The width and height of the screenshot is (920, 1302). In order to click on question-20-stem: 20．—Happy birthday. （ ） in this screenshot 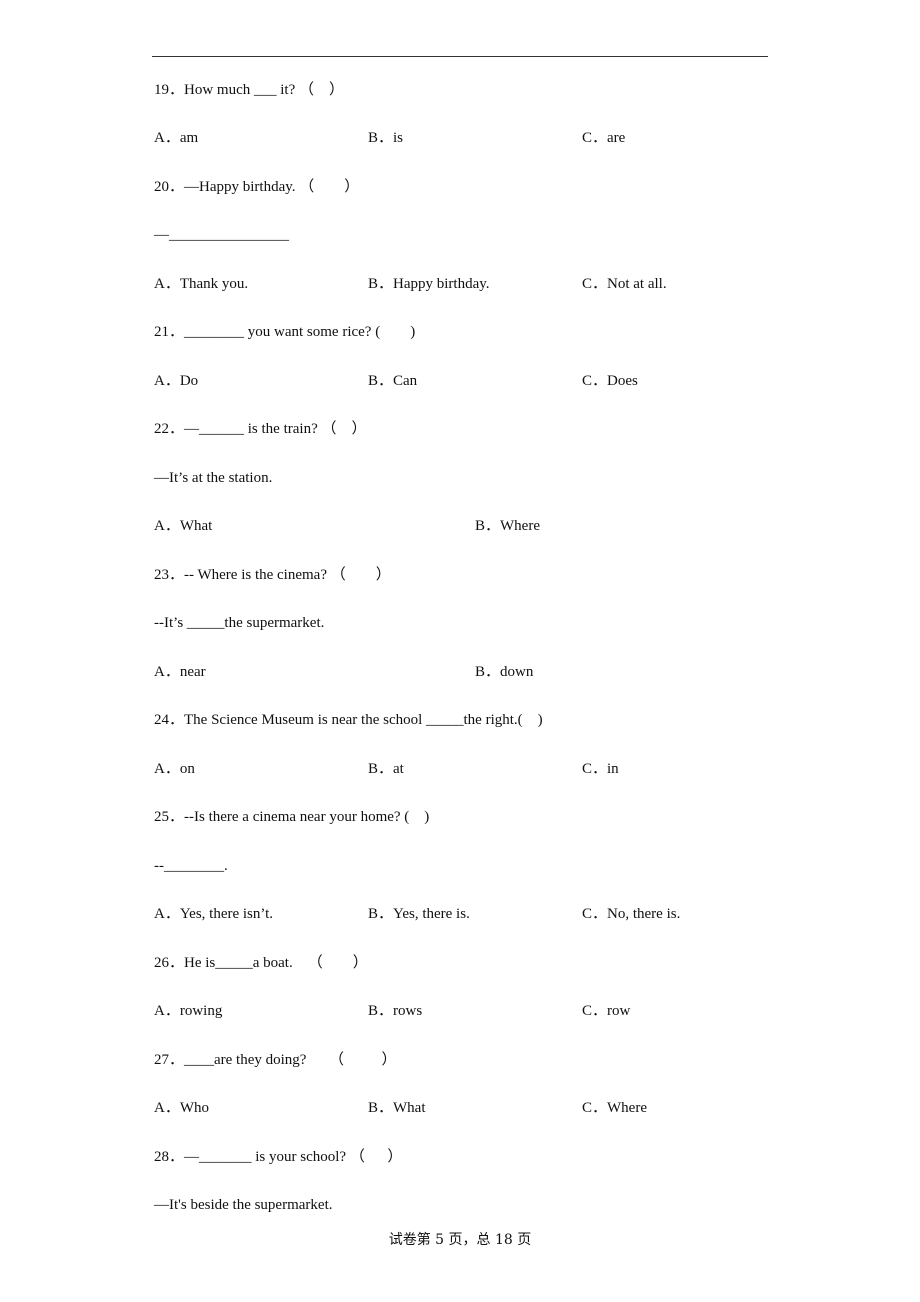, I will do `click(257, 187)`.